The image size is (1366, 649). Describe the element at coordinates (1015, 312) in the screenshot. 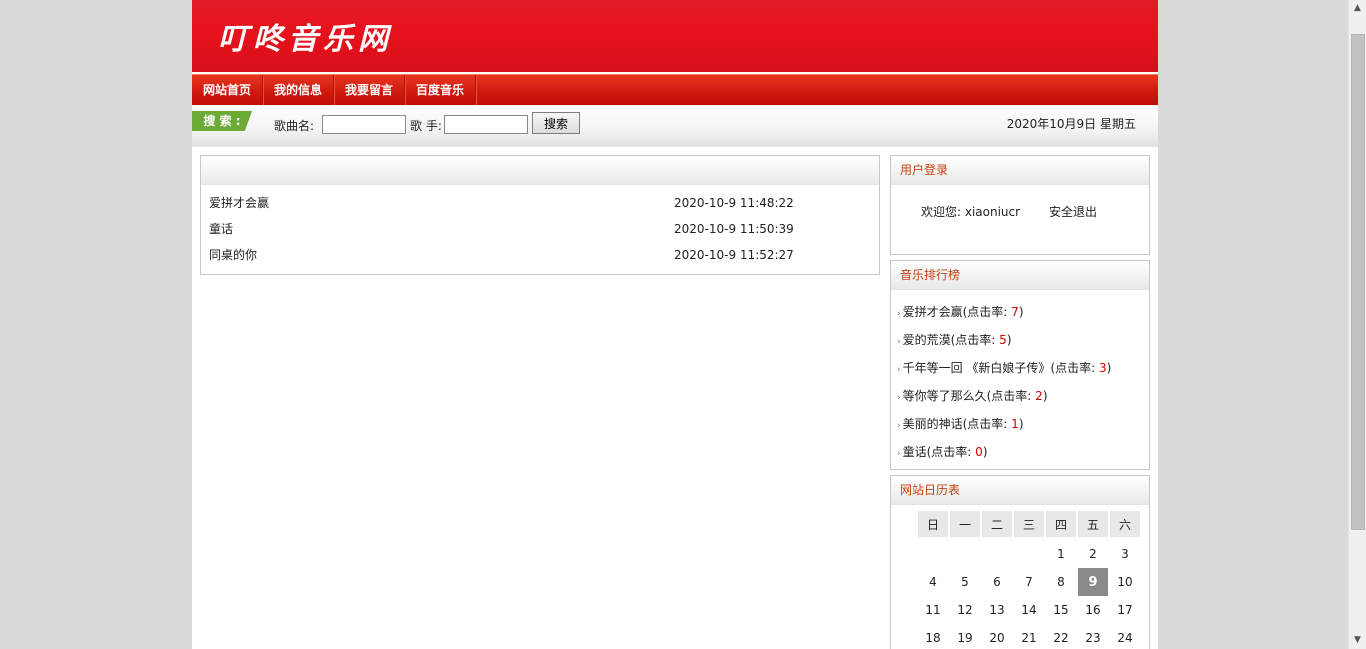

I see `click-count: 7` at that location.